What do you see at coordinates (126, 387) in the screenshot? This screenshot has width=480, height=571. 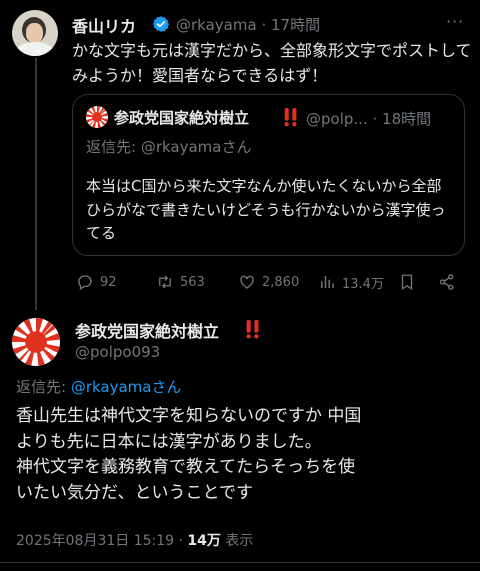 I see `reply-mention-link: @rkayamaさん` at bounding box center [126, 387].